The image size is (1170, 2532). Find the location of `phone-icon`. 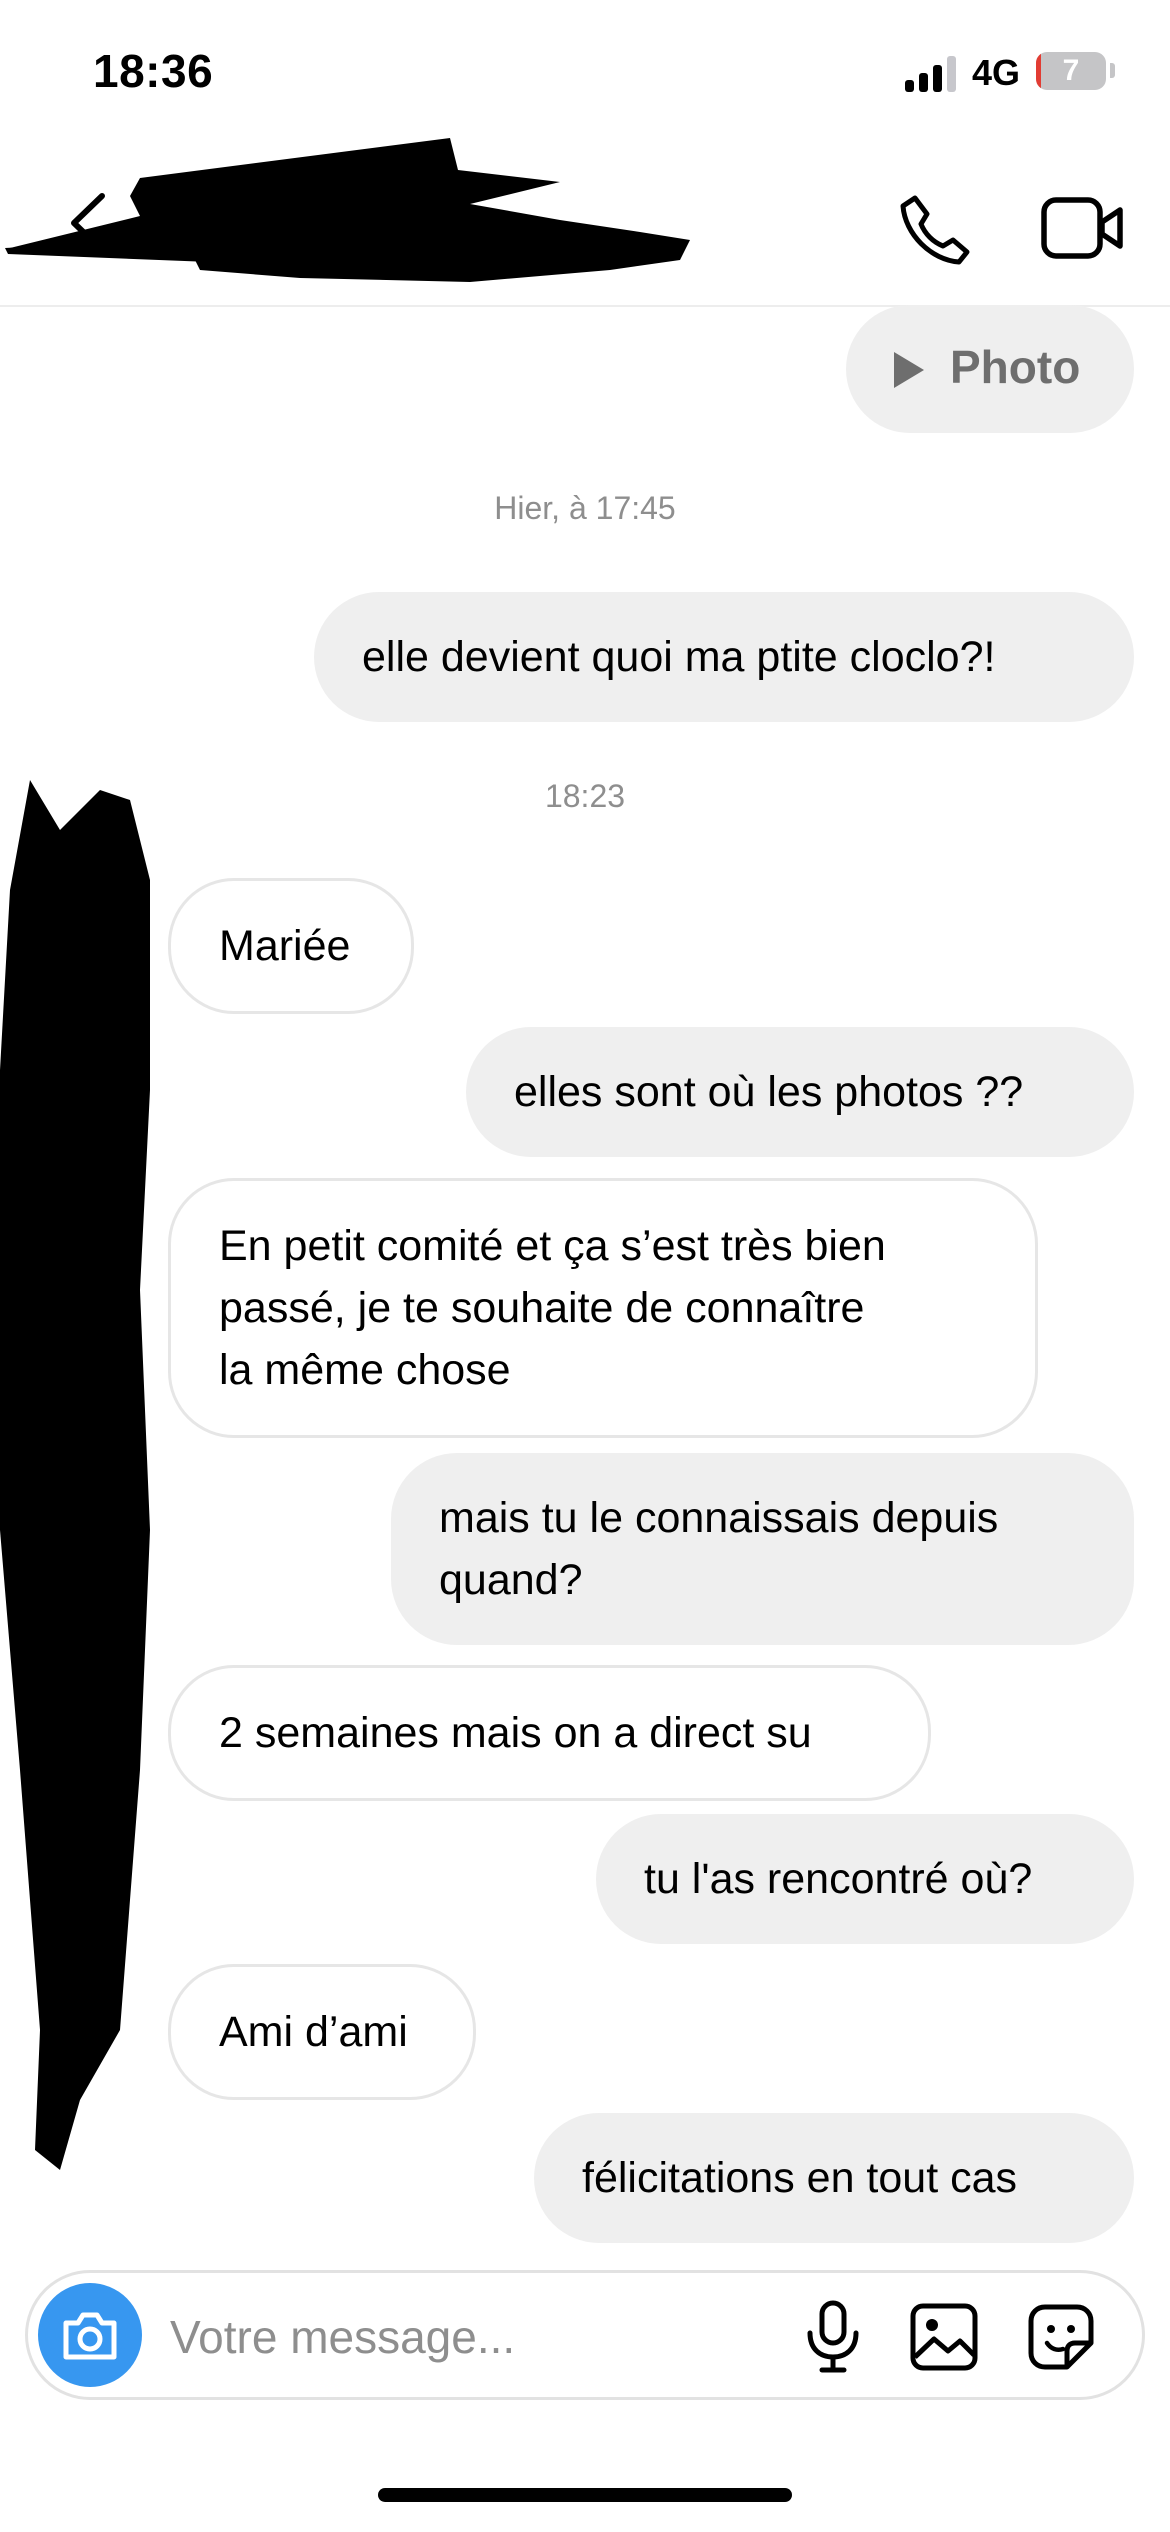

phone-icon is located at coordinates (935, 230).